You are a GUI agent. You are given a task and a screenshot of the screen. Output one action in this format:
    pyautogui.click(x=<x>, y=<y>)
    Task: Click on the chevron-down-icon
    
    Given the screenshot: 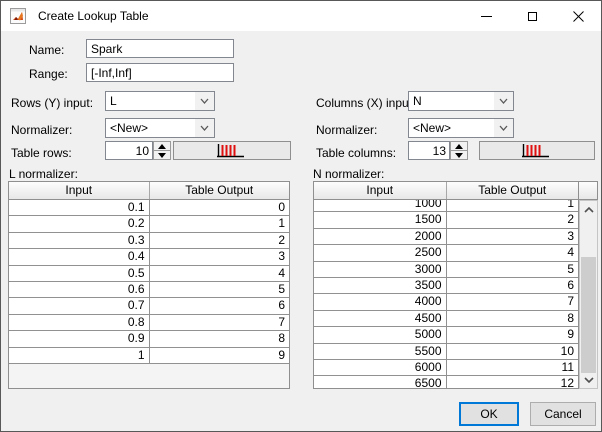 What is the action you would take?
    pyautogui.click(x=204, y=101)
    